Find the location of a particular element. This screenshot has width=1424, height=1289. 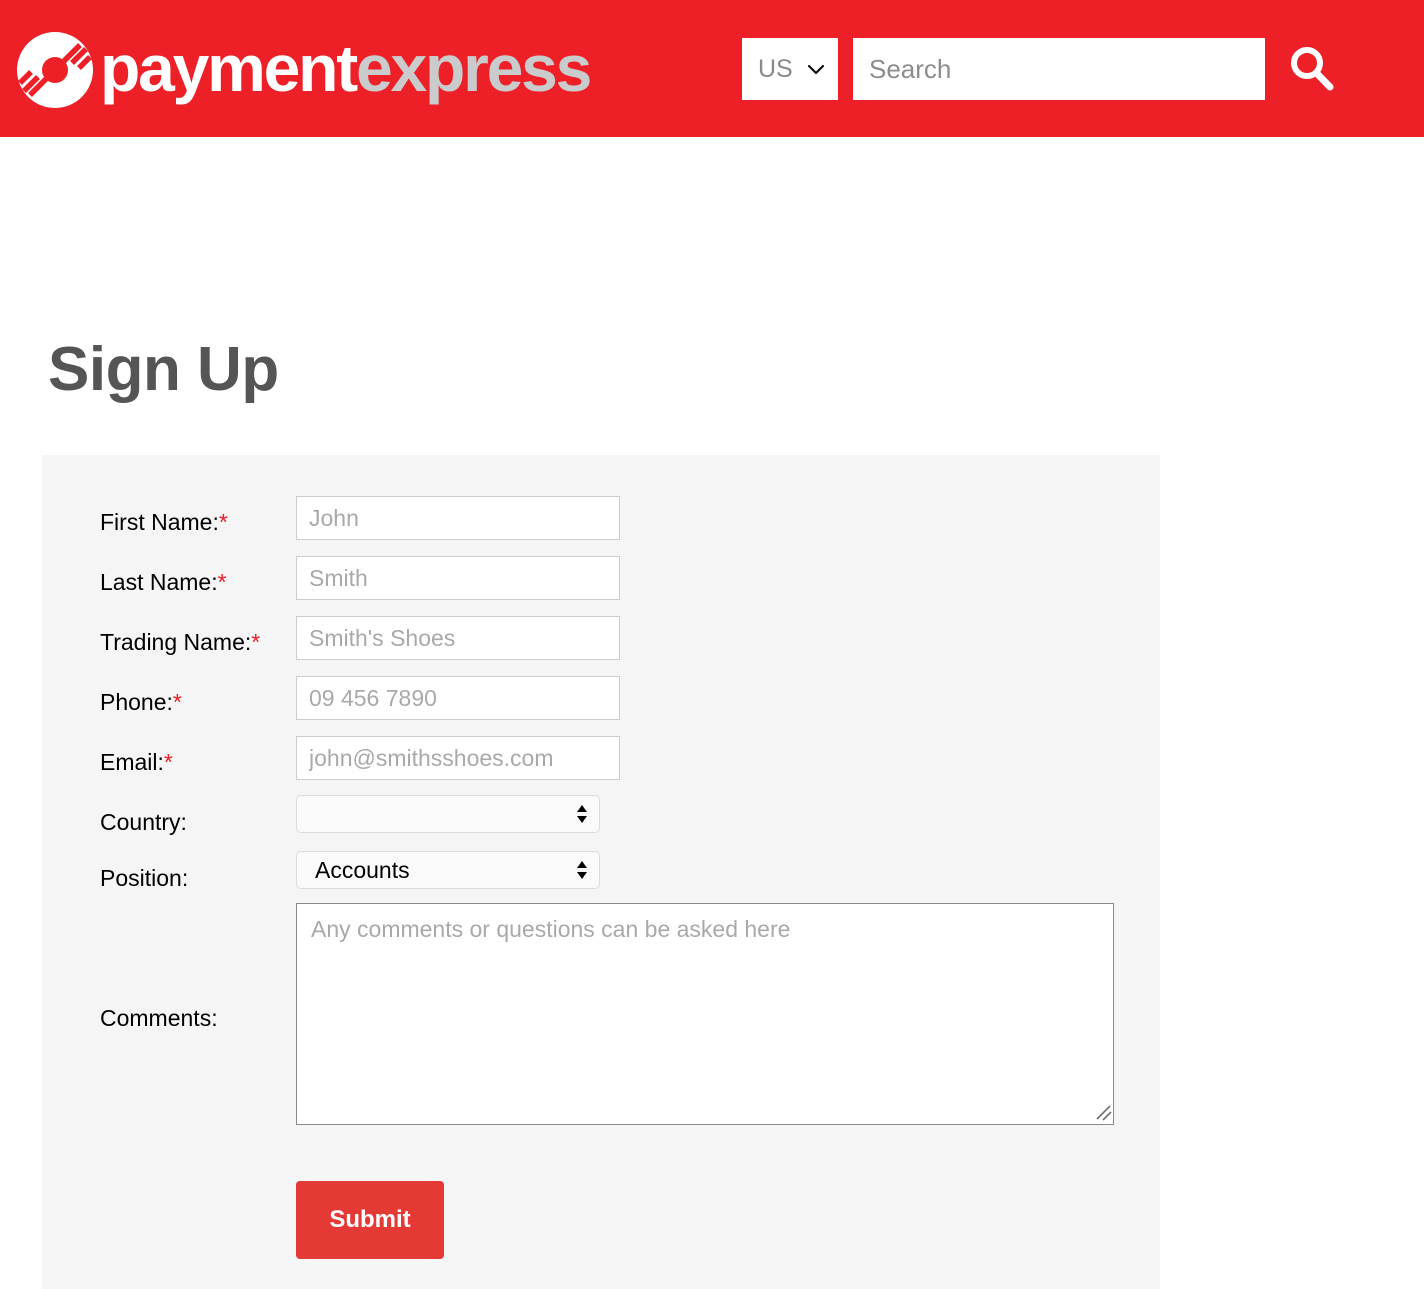

comments-textarea is located at coordinates (705, 1014).